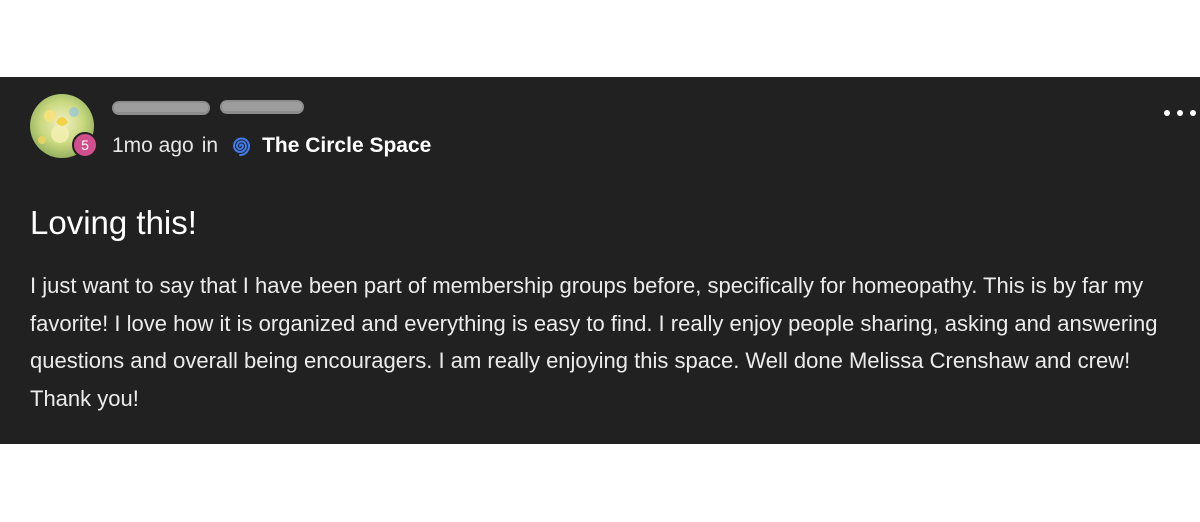 This screenshot has height=522, width=1200. I want to click on spiral-icon, so click(240, 146).